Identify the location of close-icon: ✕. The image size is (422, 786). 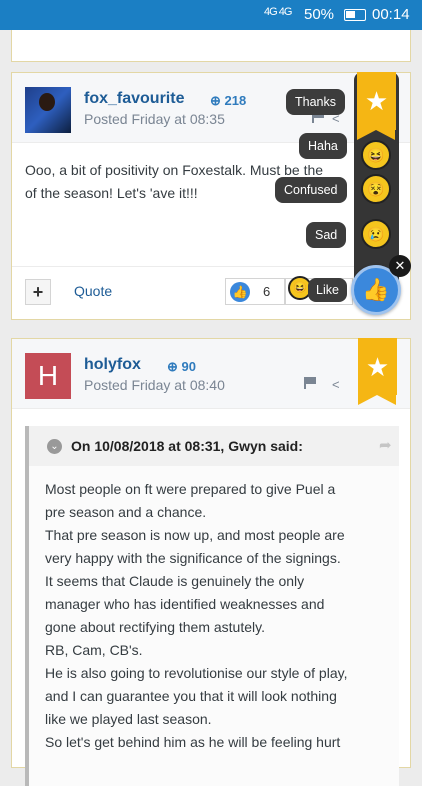
(400, 266).